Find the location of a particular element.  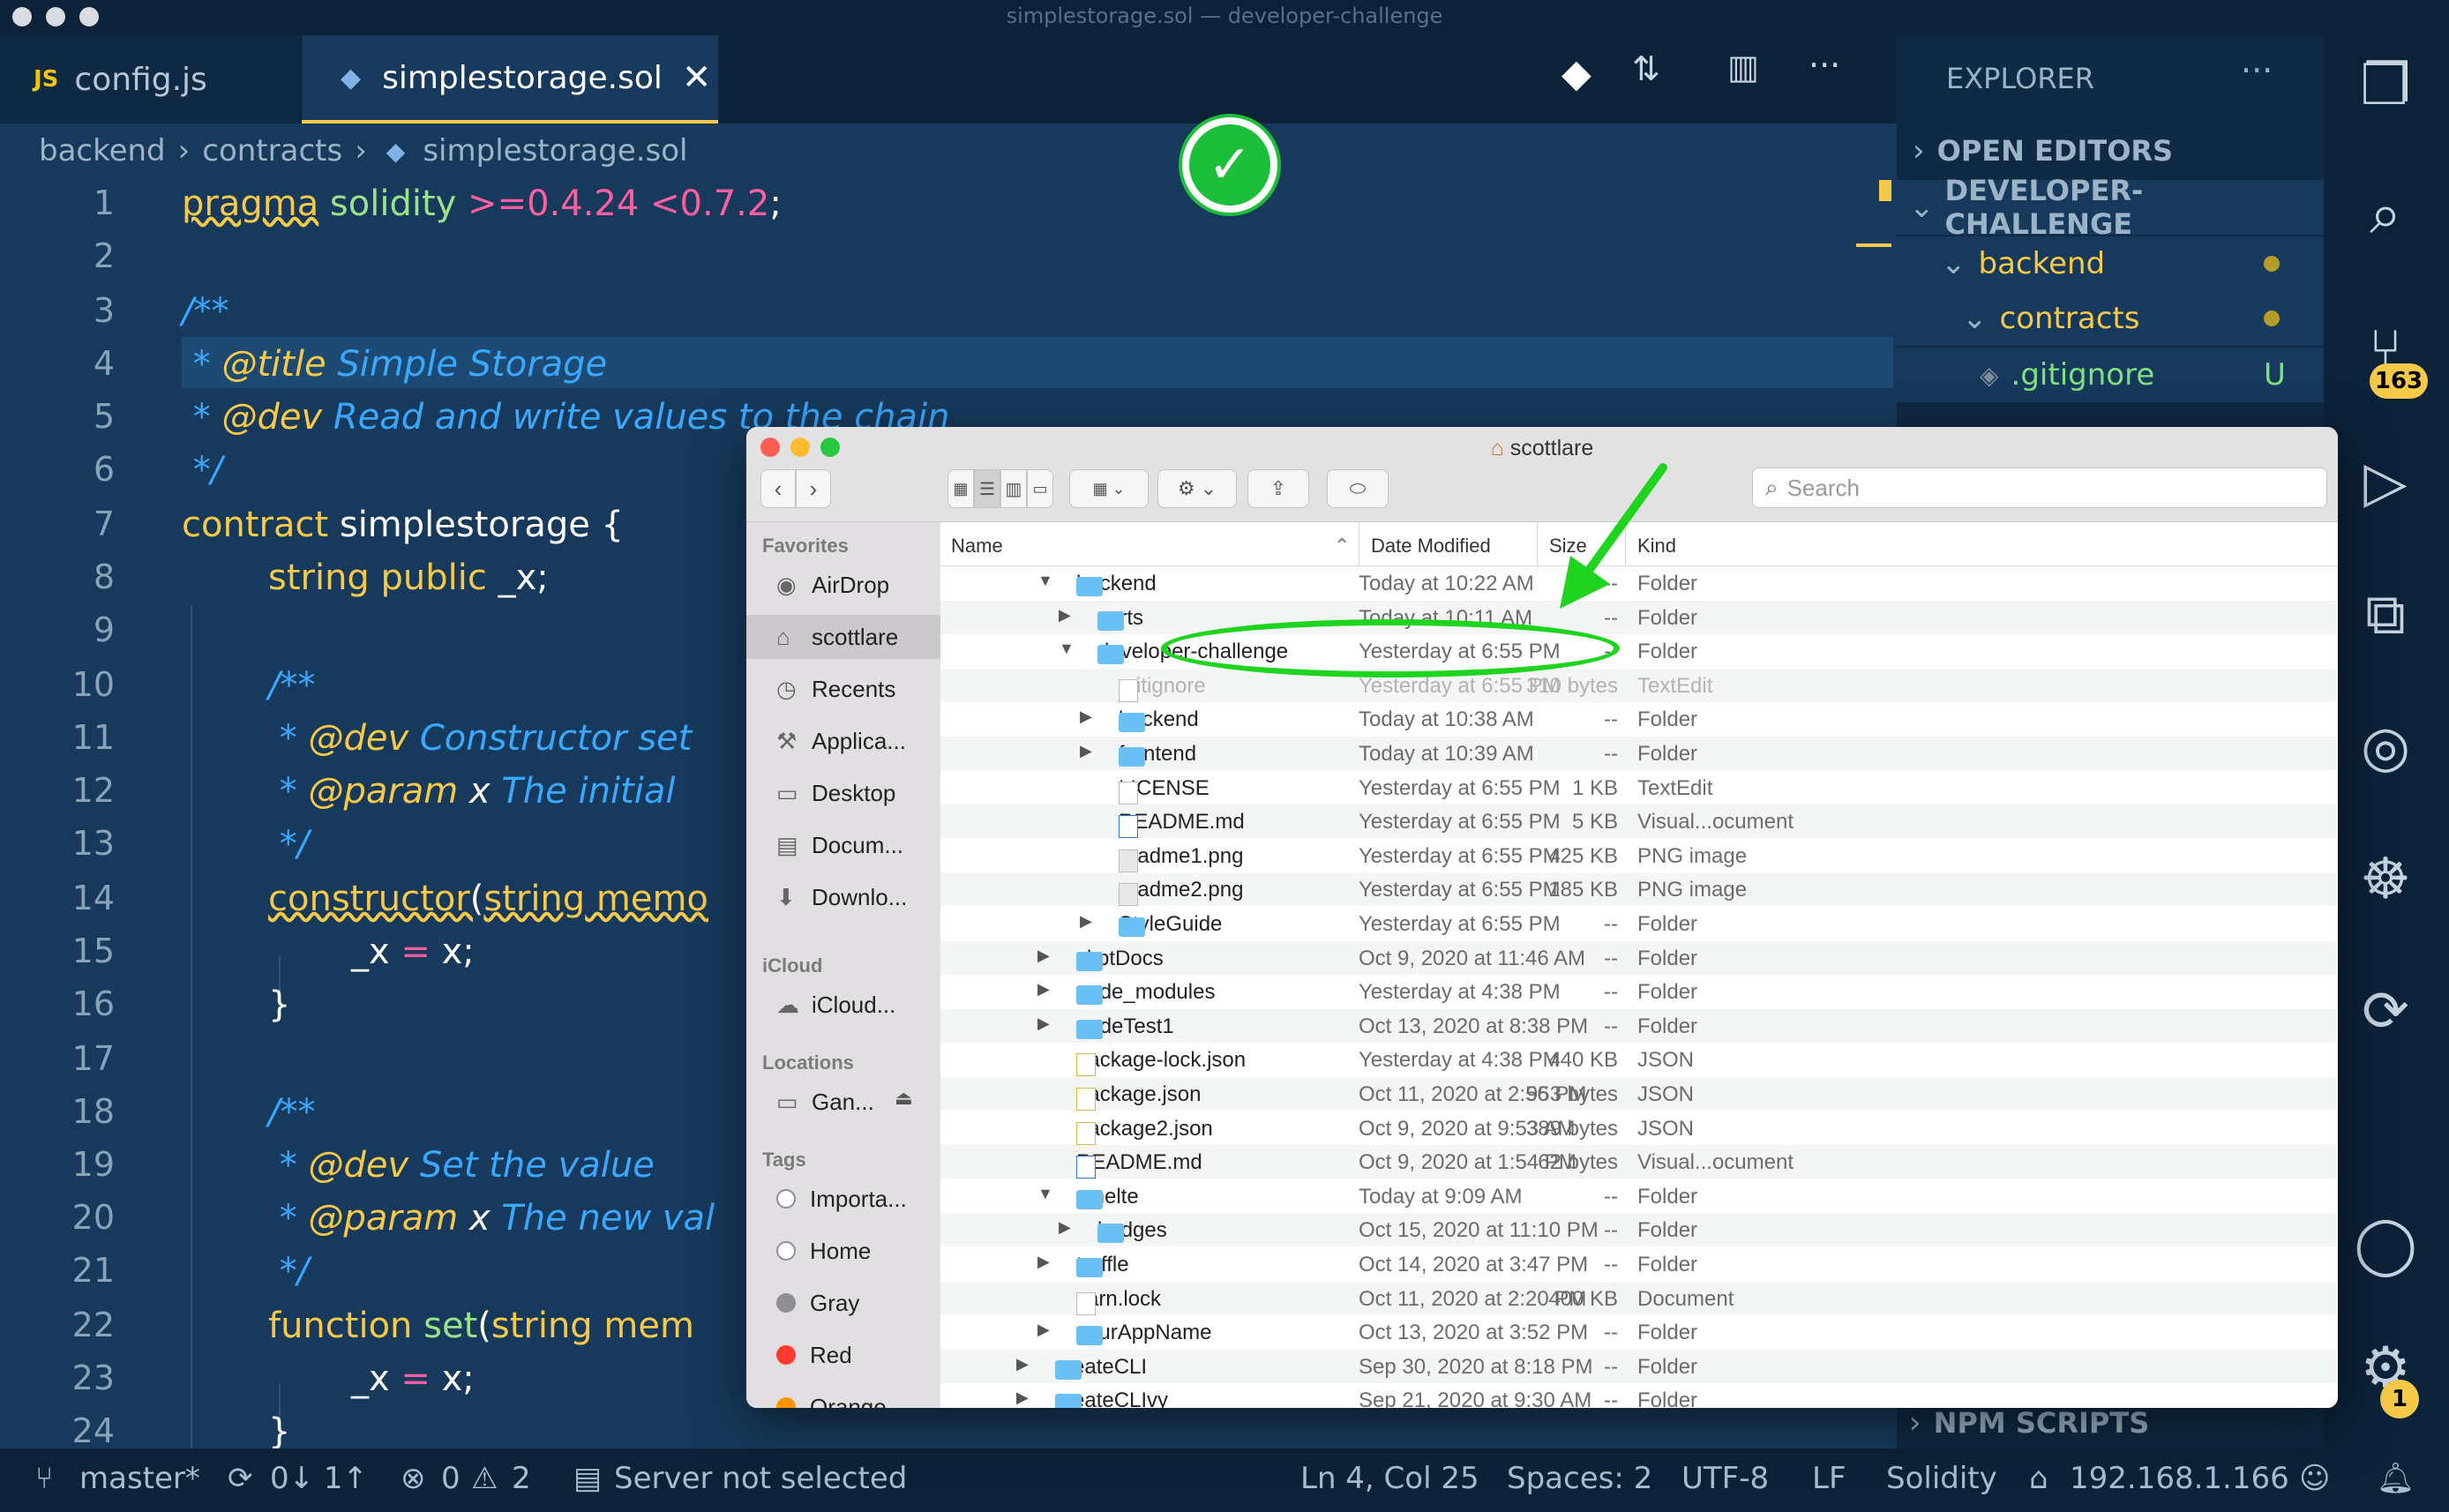

forward-button: › is located at coordinates (813, 488).